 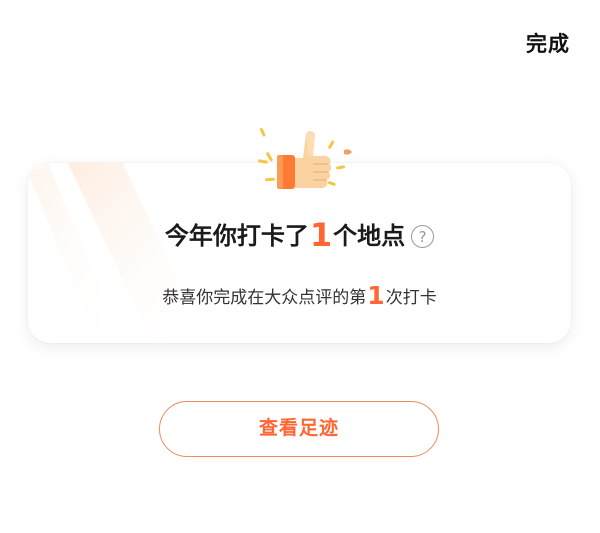 I want to click on checkin-times-count: 1, so click(x=376, y=295).